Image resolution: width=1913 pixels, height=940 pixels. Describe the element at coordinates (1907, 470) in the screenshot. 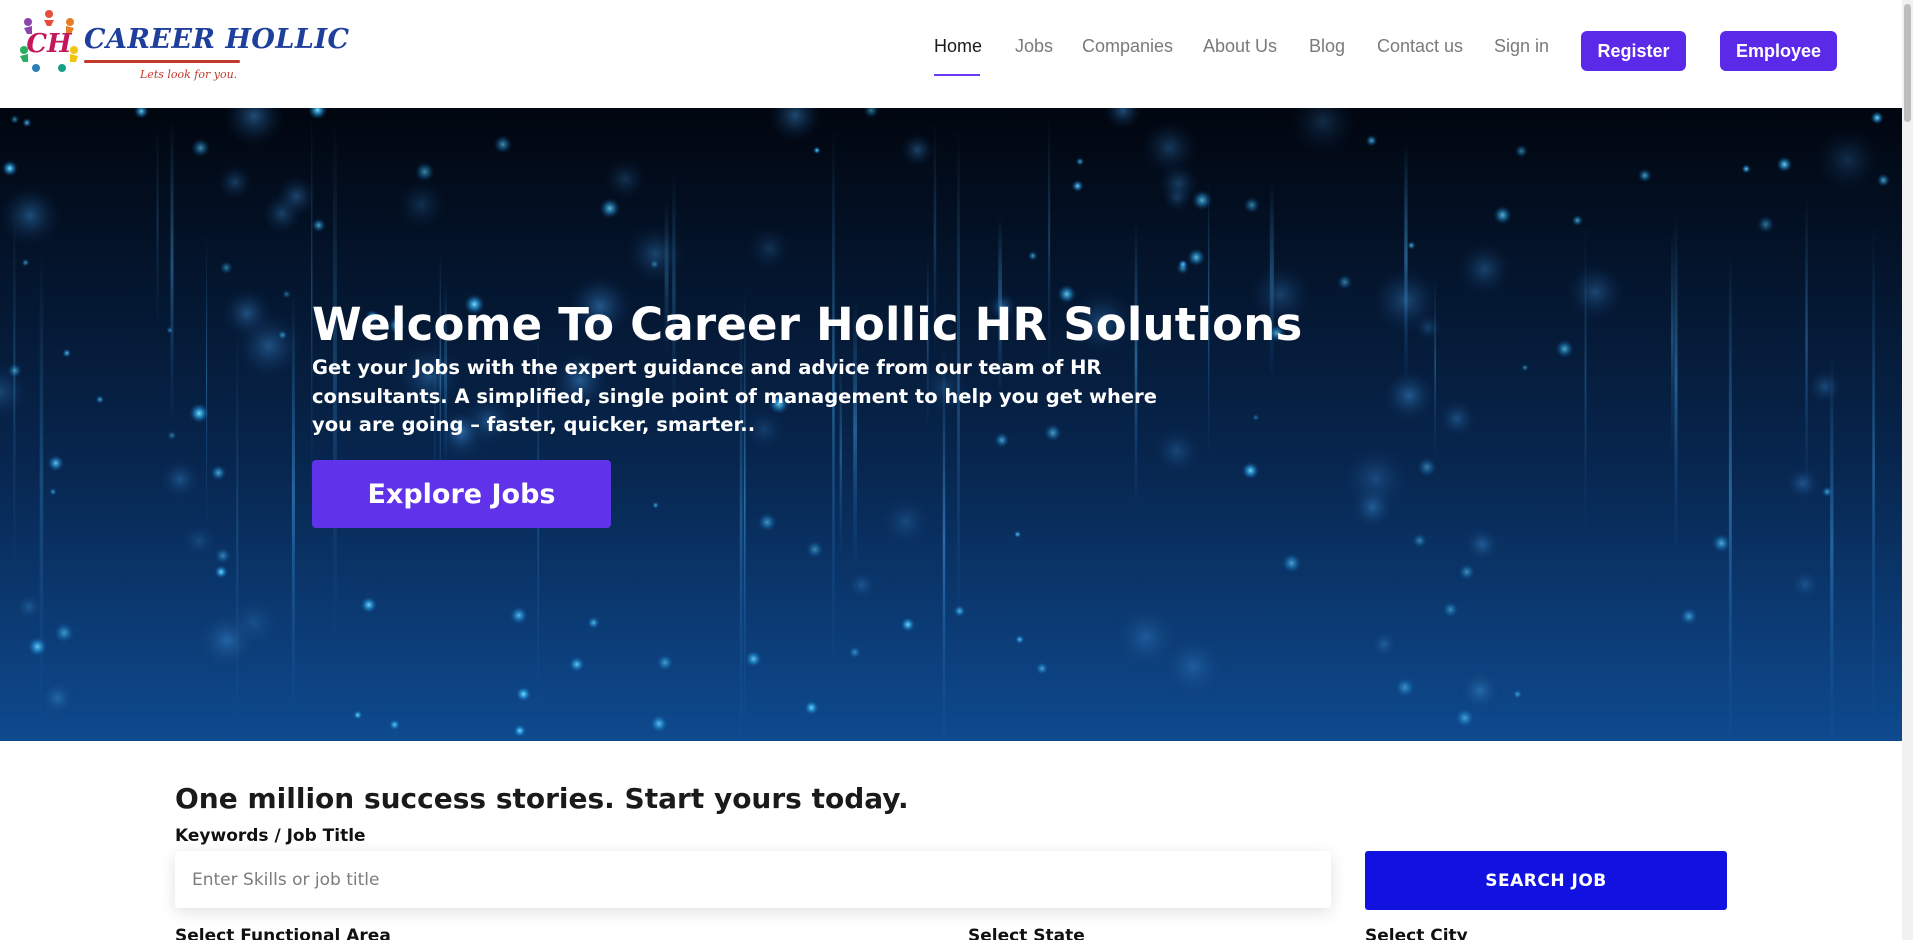

I see `page-scrollbar` at that location.